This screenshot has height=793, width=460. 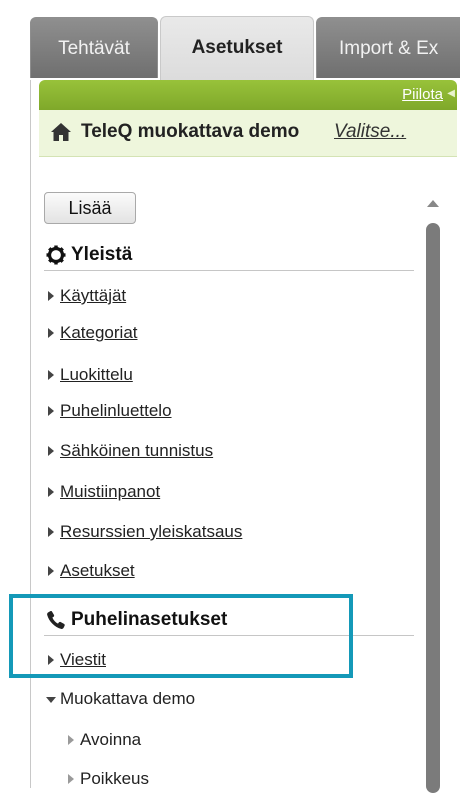 What do you see at coordinates (96, 375) in the screenshot?
I see `nav-item-label: Luokittelu` at bounding box center [96, 375].